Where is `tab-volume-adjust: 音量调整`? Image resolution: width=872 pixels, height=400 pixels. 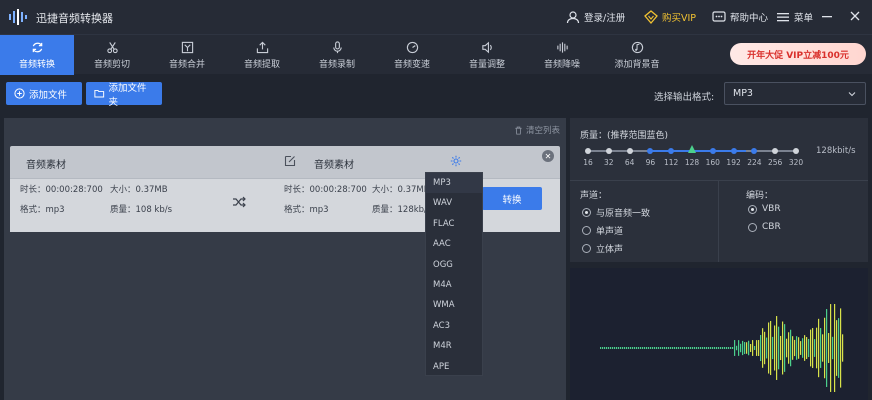
tab-volume-adjust: 音量调整 is located at coordinates (487, 55).